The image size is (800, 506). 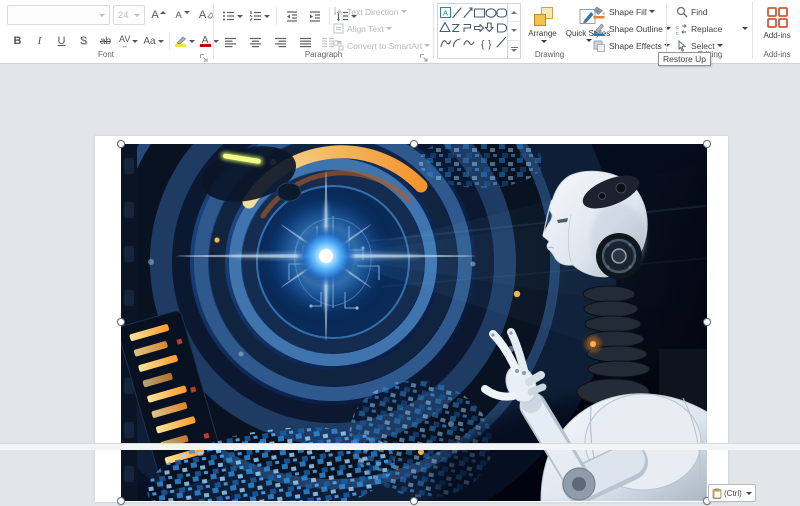 What do you see at coordinates (692, 11) in the screenshot?
I see `find-button: Find` at bounding box center [692, 11].